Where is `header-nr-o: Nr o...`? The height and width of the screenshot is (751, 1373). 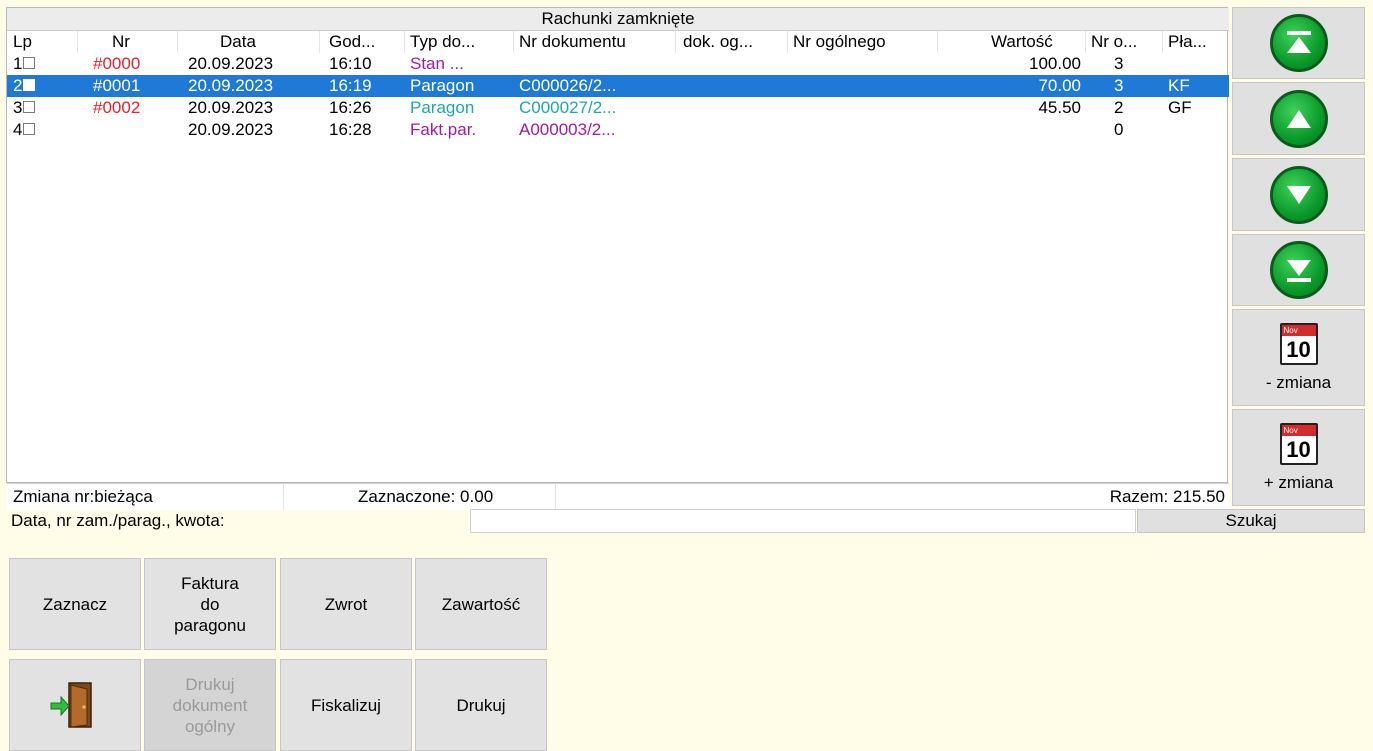
header-nr-o: Nr o... is located at coordinates (1114, 42).